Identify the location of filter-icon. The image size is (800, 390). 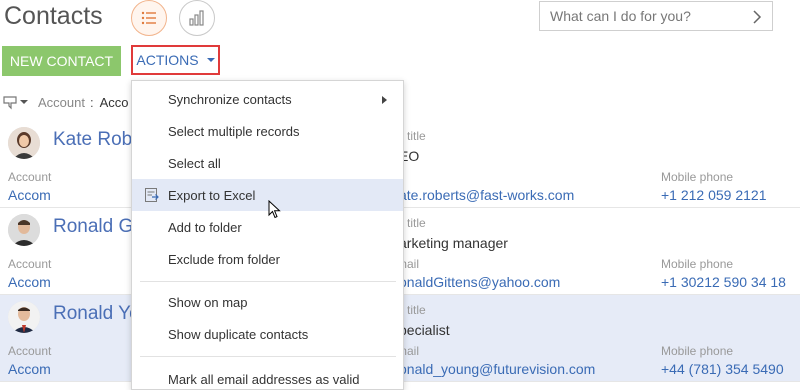
(10, 102).